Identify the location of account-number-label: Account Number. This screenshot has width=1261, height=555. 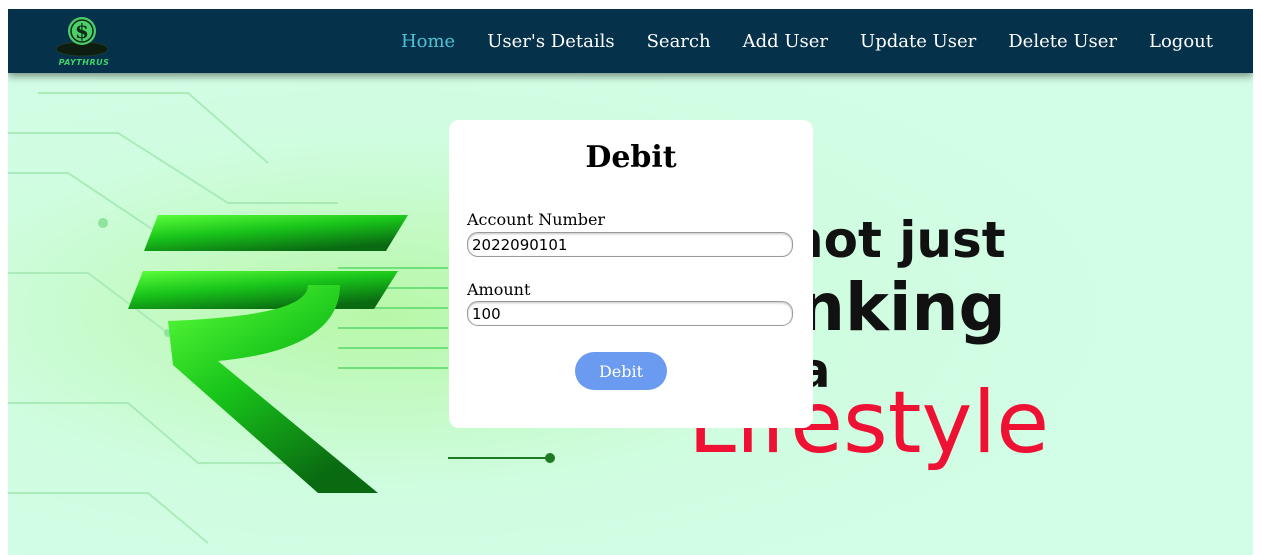
(536, 219).